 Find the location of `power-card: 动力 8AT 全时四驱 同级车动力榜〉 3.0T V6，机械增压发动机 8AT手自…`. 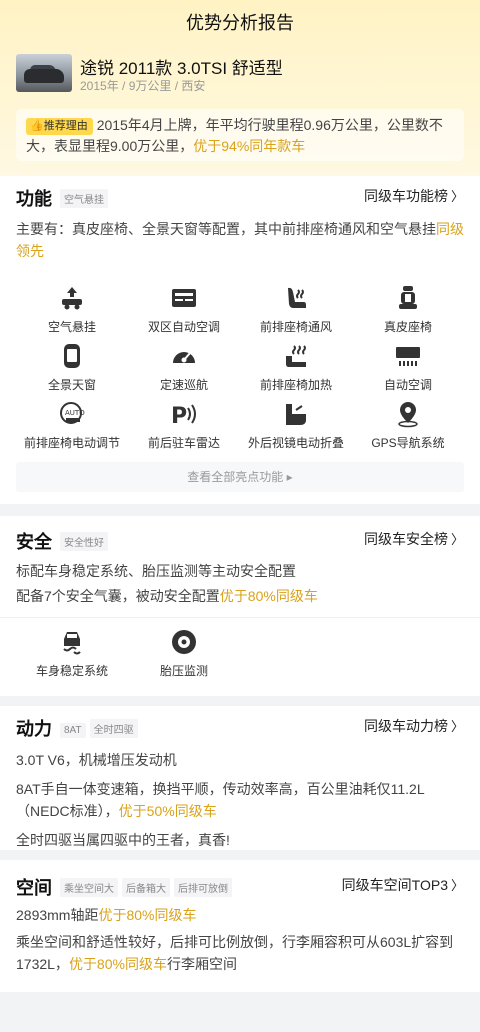

power-card: 动力 8AT 全时四驱 同级车动力榜〉 3.0T V6，机械增压发动机 8AT手自… is located at coordinates (240, 778).